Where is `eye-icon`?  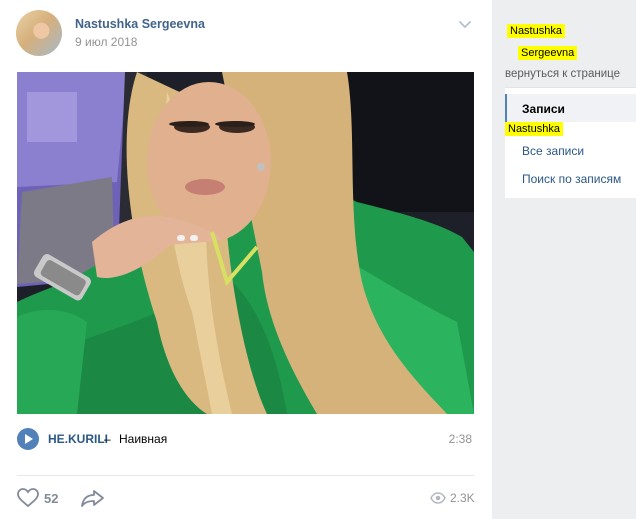
eye-icon is located at coordinates (438, 498).